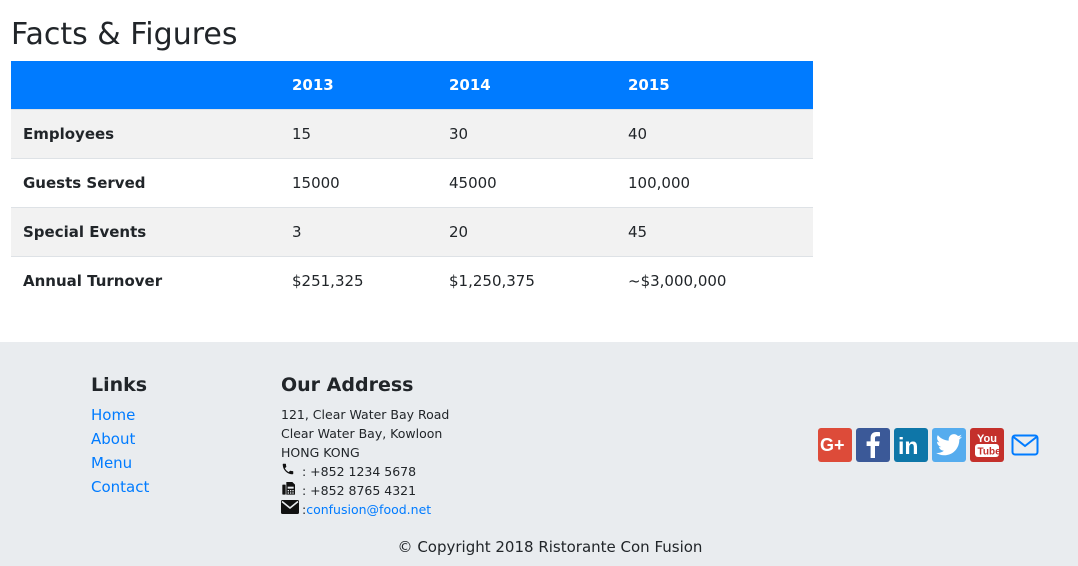  Describe the element at coordinates (290, 509) in the screenshot. I see `envelope-icon` at that location.